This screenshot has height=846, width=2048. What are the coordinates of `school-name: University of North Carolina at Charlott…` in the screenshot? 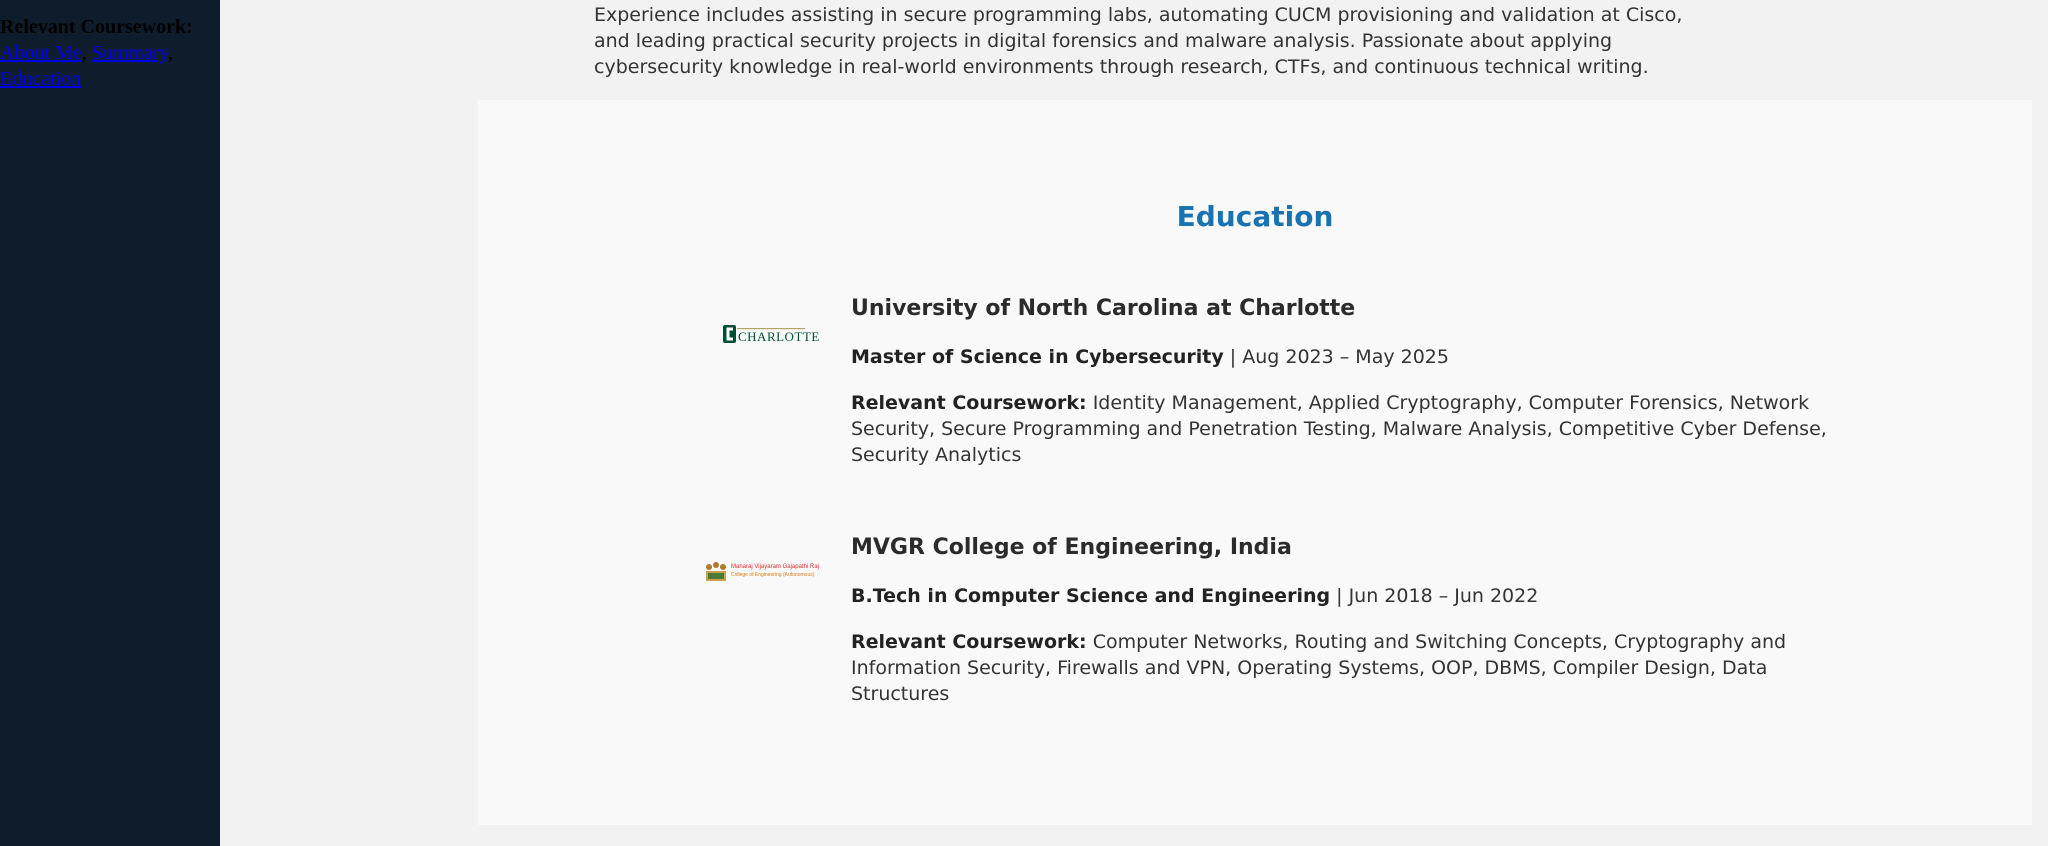 It's located at (1103, 308).